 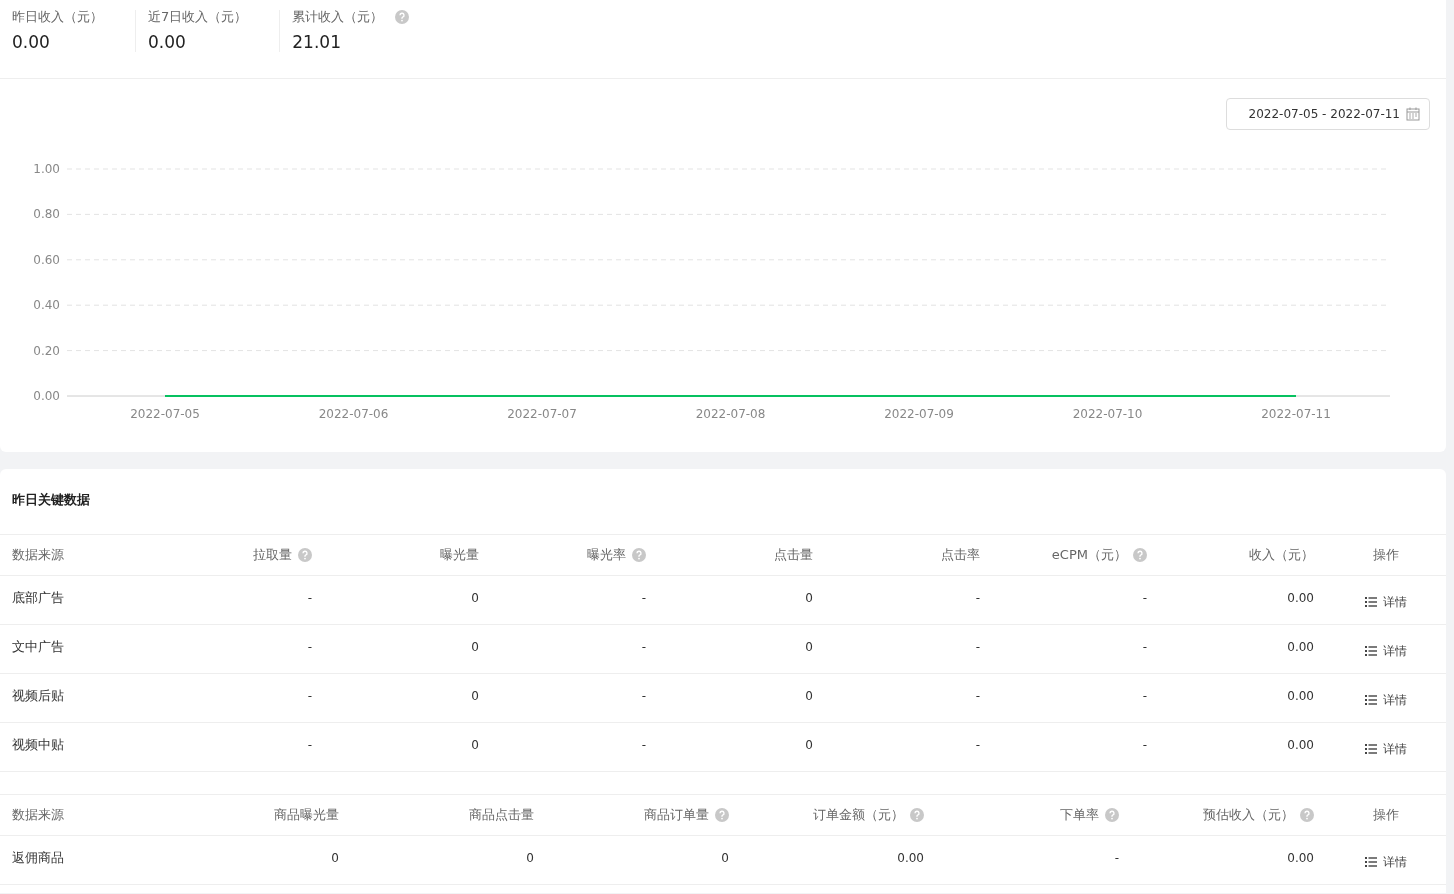 What do you see at coordinates (1107, 414) in the screenshot?
I see `x-tick-label: 2022-07-10` at bounding box center [1107, 414].